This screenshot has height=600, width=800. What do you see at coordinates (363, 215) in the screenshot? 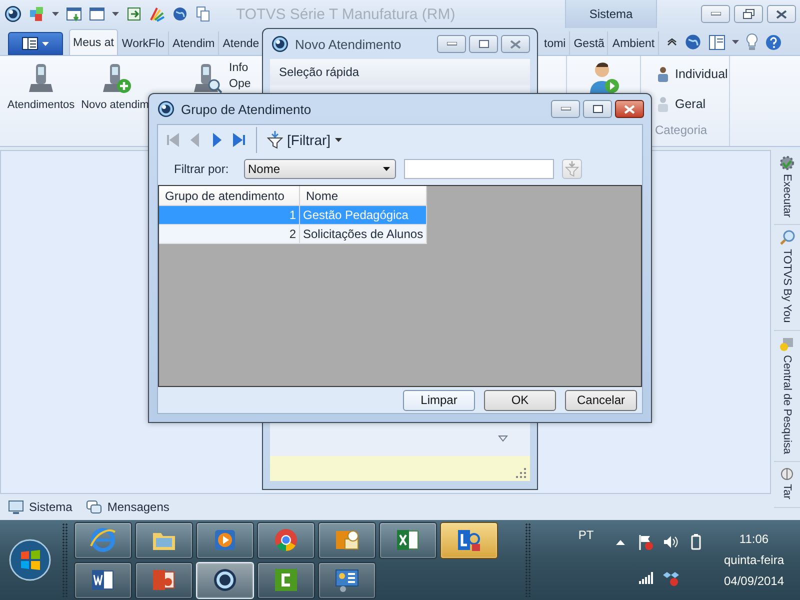
I see `table-cell: Gestão Pedagógica` at bounding box center [363, 215].